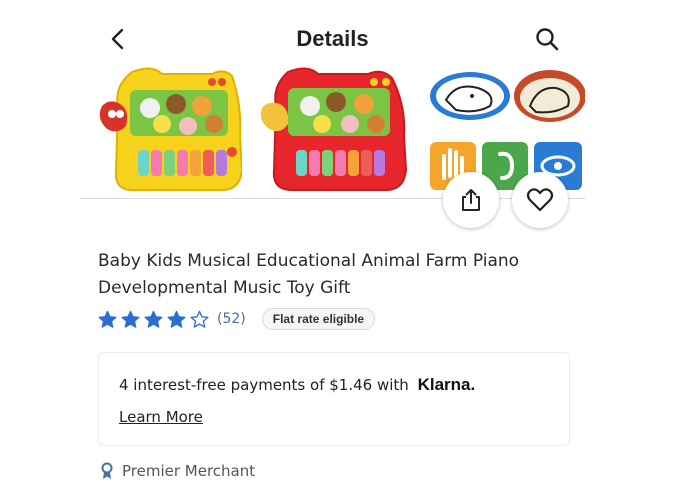 This screenshot has height=492, width=678. Describe the element at coordinates (107, 470) in the screenshot. I see `ribbon-icon` at that location.